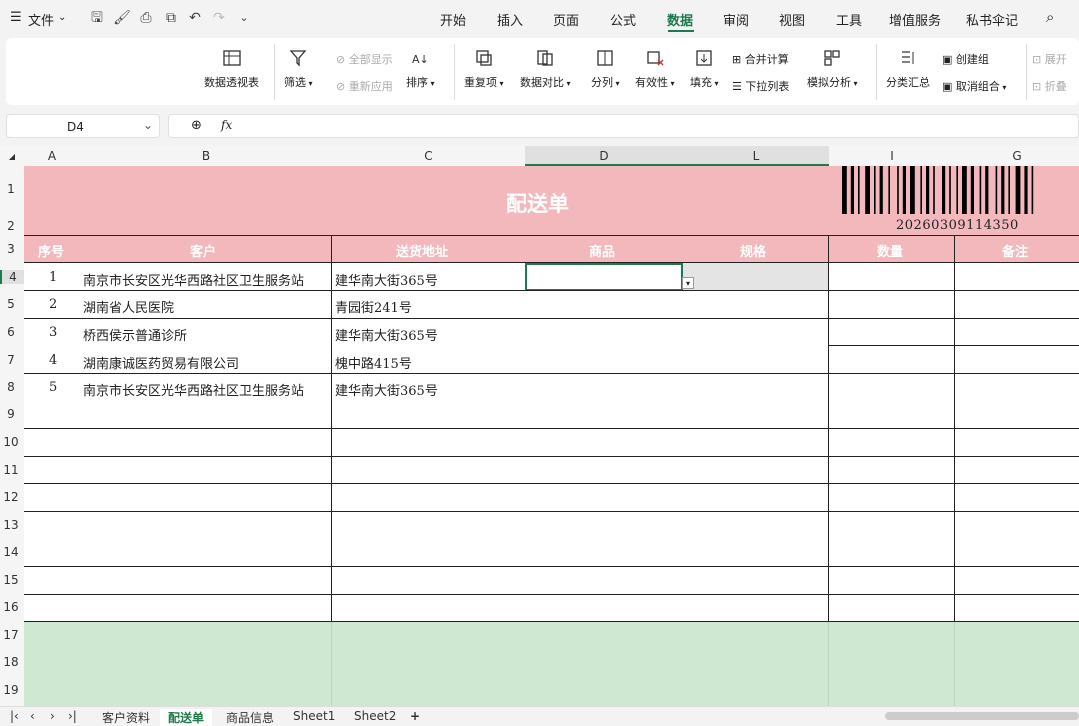 Image resolution: width=1079 pixels, height=726 pixels. Describe the element at coordinates (938, 190) in the screenshot. I see `barcode-image` at that location.